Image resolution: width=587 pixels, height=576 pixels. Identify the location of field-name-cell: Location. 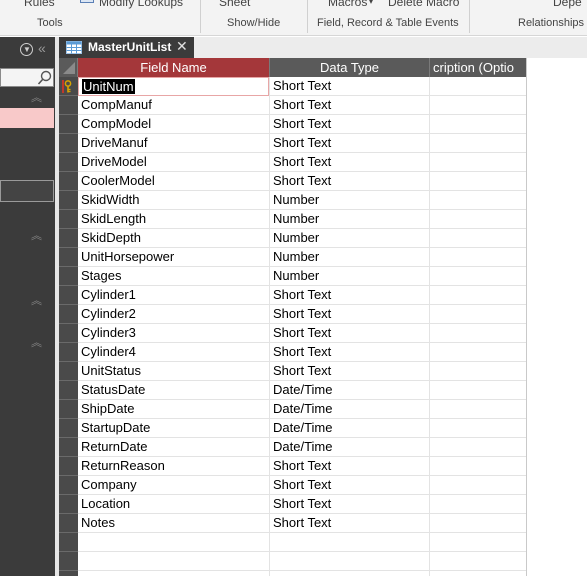
(173, 504).